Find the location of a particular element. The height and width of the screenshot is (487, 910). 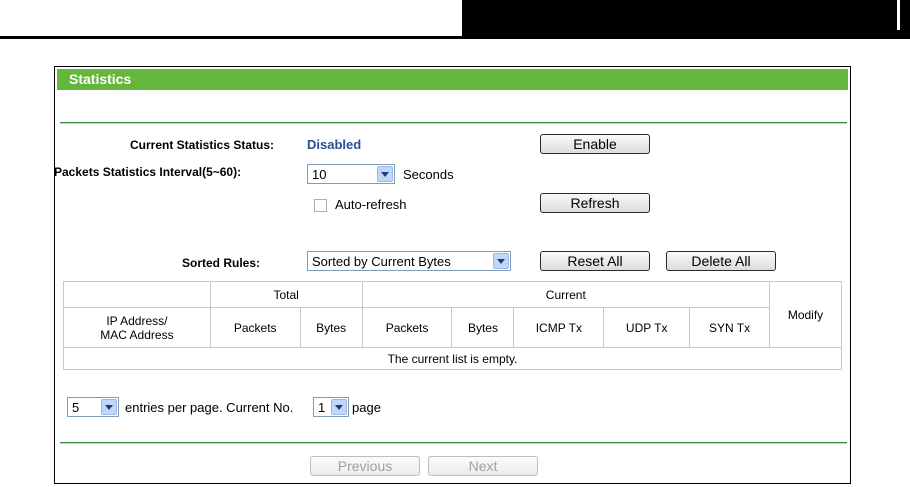

table-col-modify: Modify is located at coordinates (805, 314).